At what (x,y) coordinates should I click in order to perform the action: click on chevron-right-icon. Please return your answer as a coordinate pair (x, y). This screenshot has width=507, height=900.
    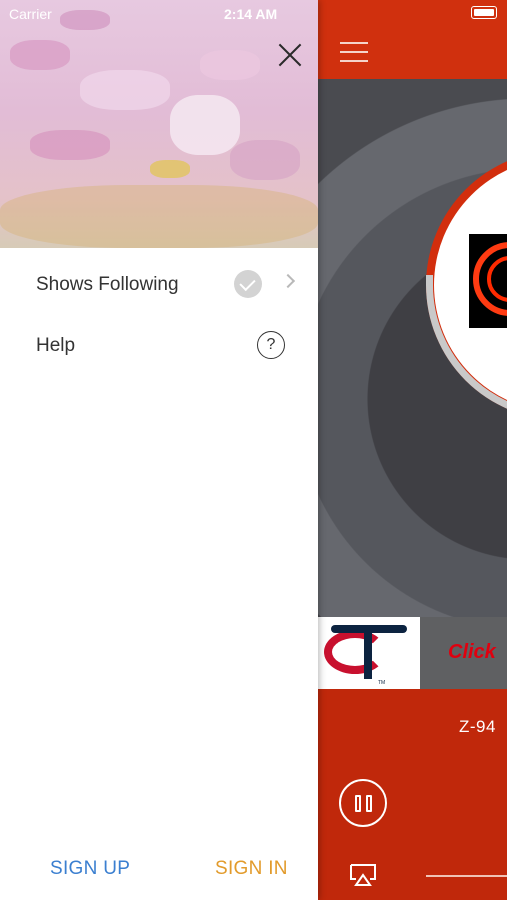
    Looking at the image, I should click on (288, 281).